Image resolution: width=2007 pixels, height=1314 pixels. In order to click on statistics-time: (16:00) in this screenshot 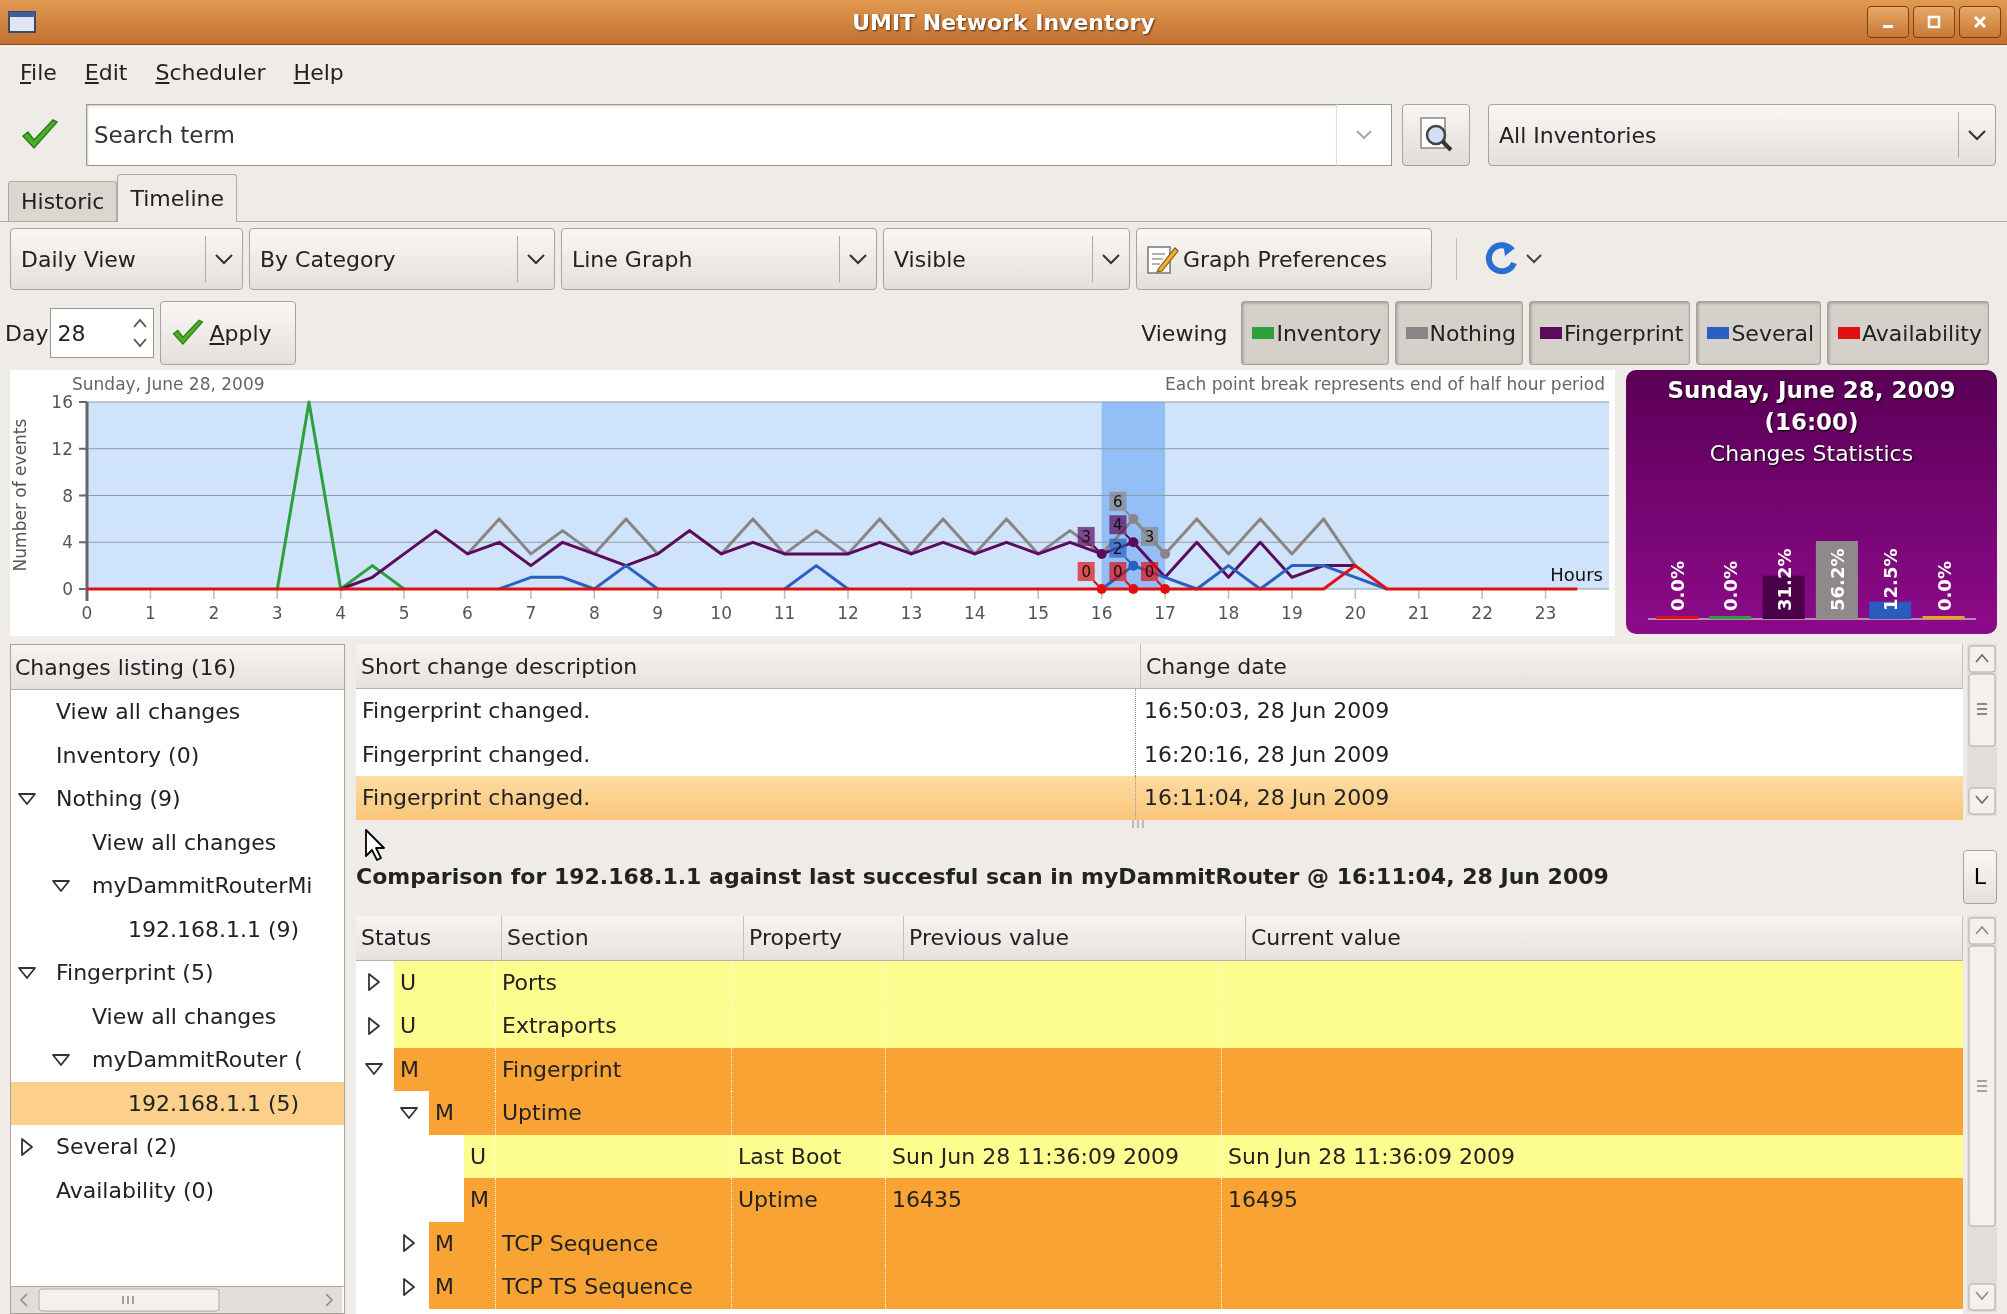, I will do `click(1811, 422)`.